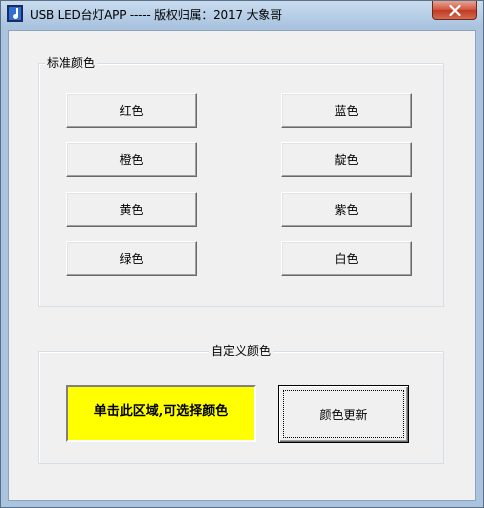 This screenshot has width=484, height=508. I want to click on update-color-button: 颜色更新, so click(343, 414).